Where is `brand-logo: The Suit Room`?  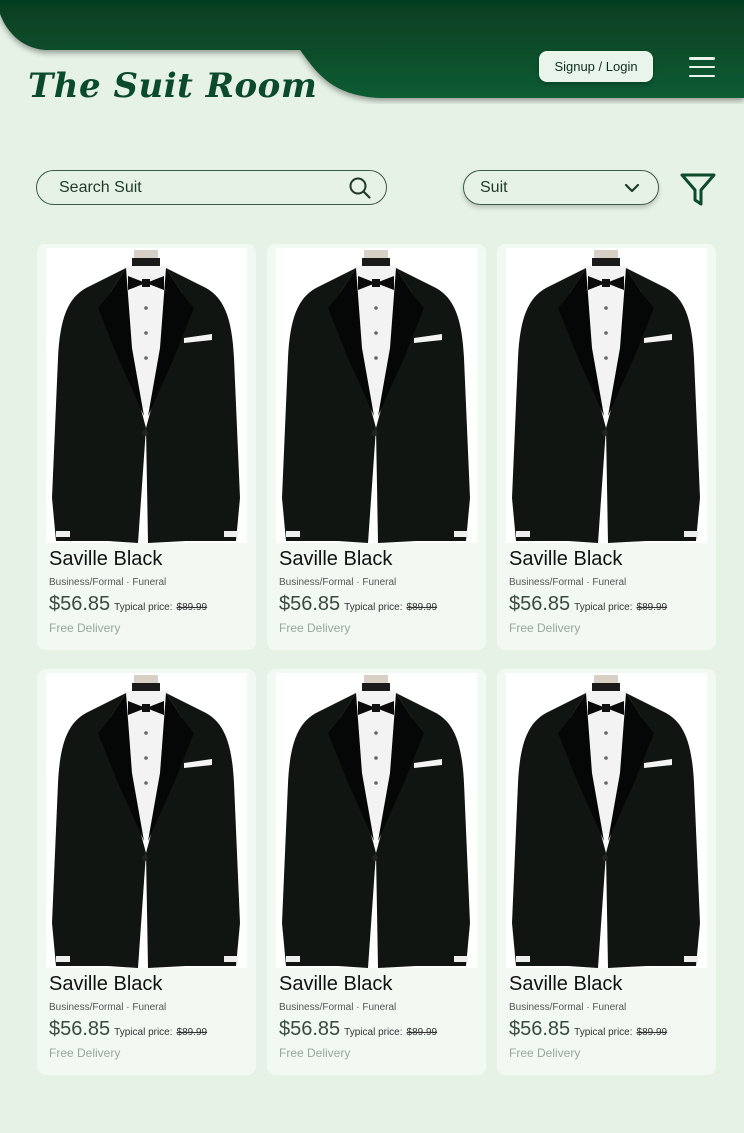 brand-logo: The Suit Room is located at coordinates (172, 86).